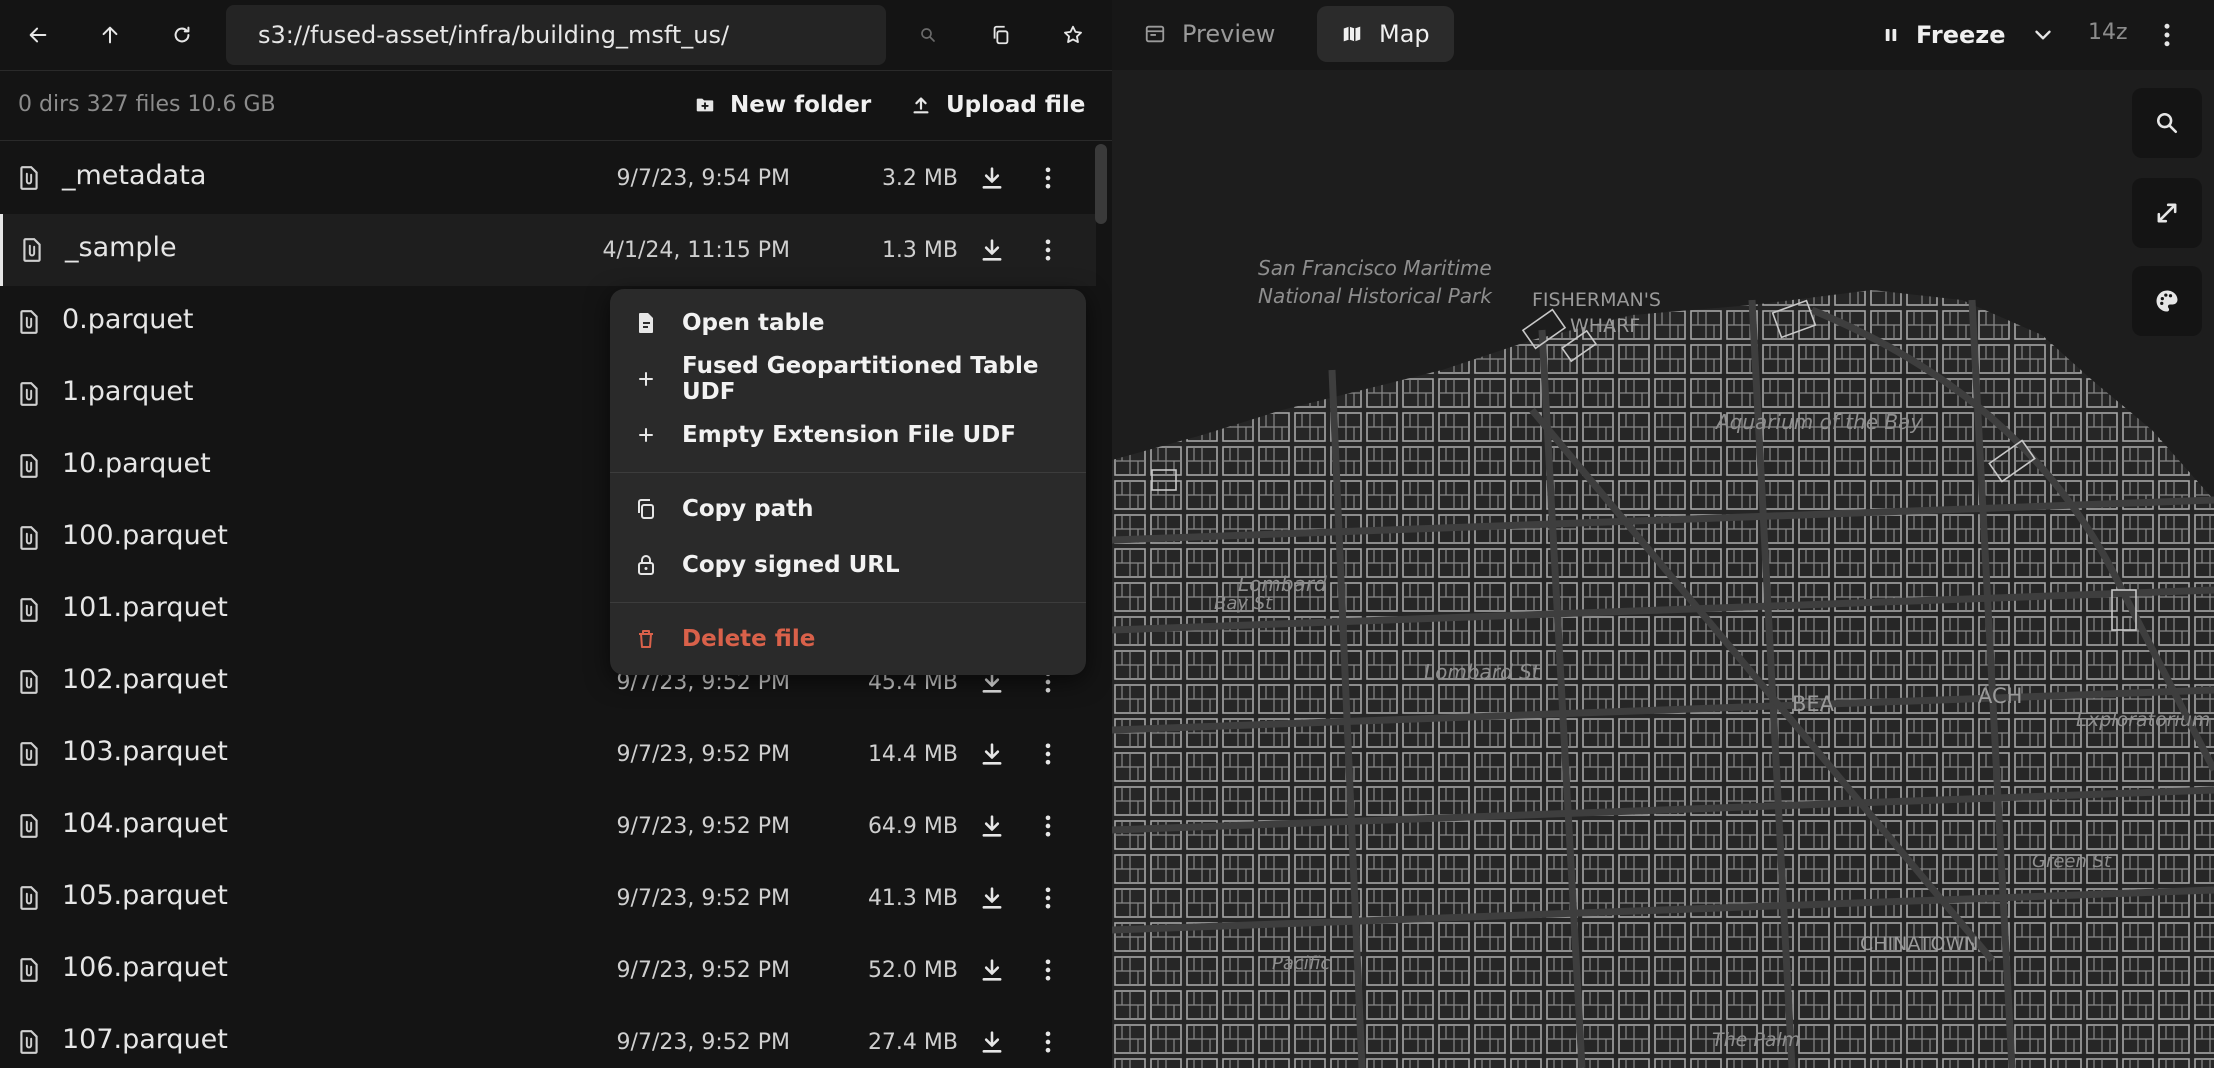 The height and width of the screenshot is (1068, 2214). I want to click on map-label: ACH, so click(2000, 696).